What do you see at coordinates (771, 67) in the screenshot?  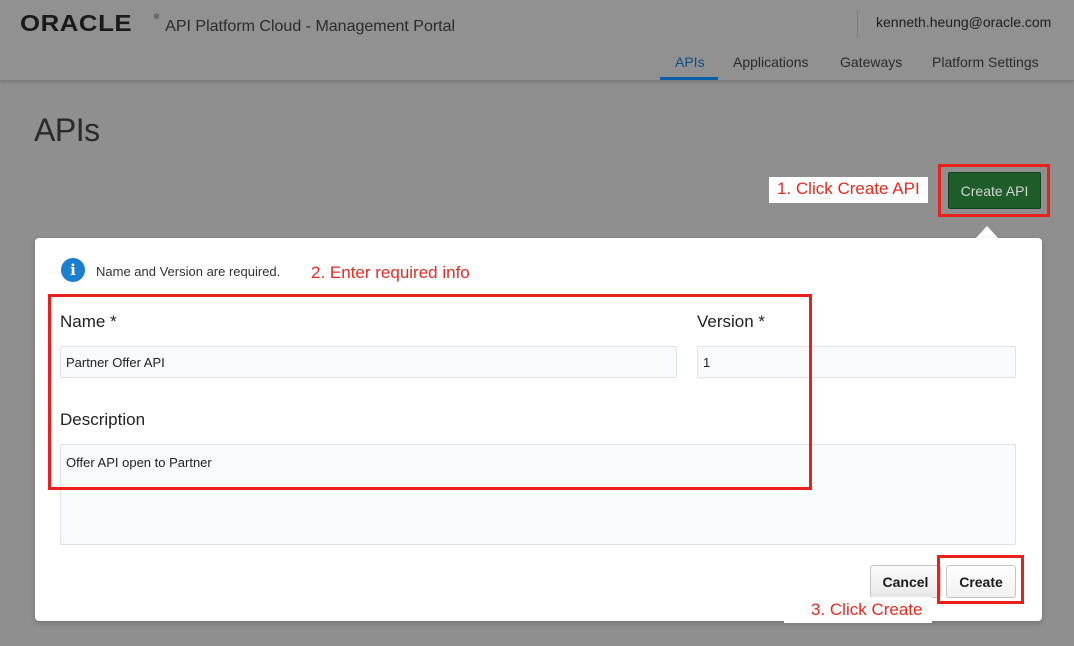 I see `tab-applications: Applications` at bounding box center [771, 67].